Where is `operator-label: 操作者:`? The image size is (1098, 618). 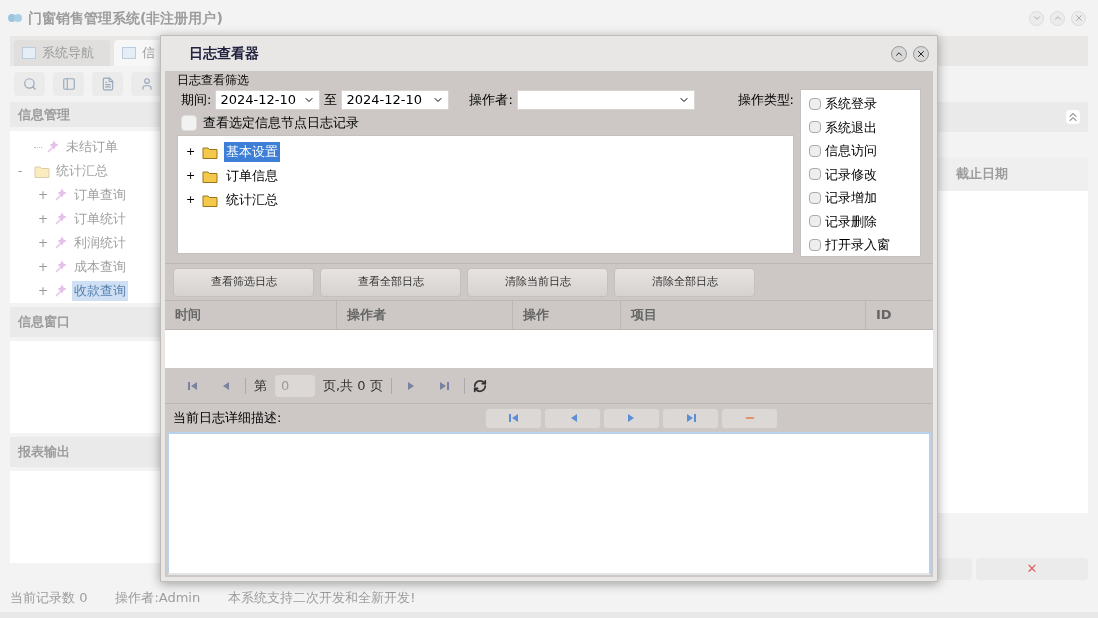 operator-label: 操作者: is located at coordinates (491, 100).